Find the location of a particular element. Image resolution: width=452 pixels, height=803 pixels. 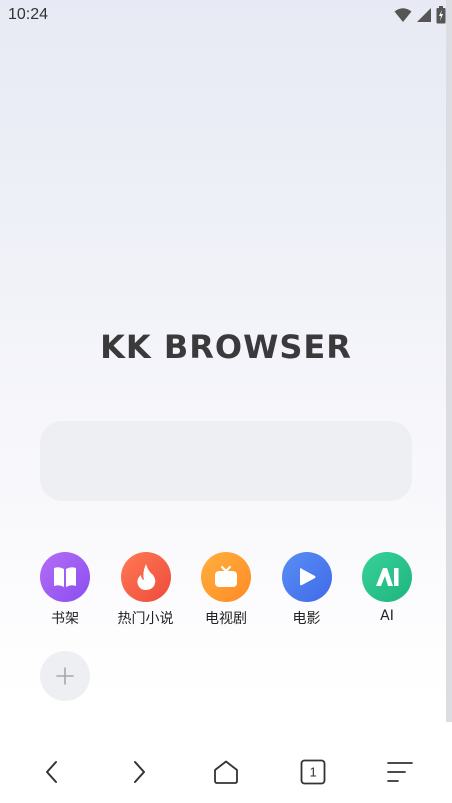

tv-icon is located at coordinates (226, 577).